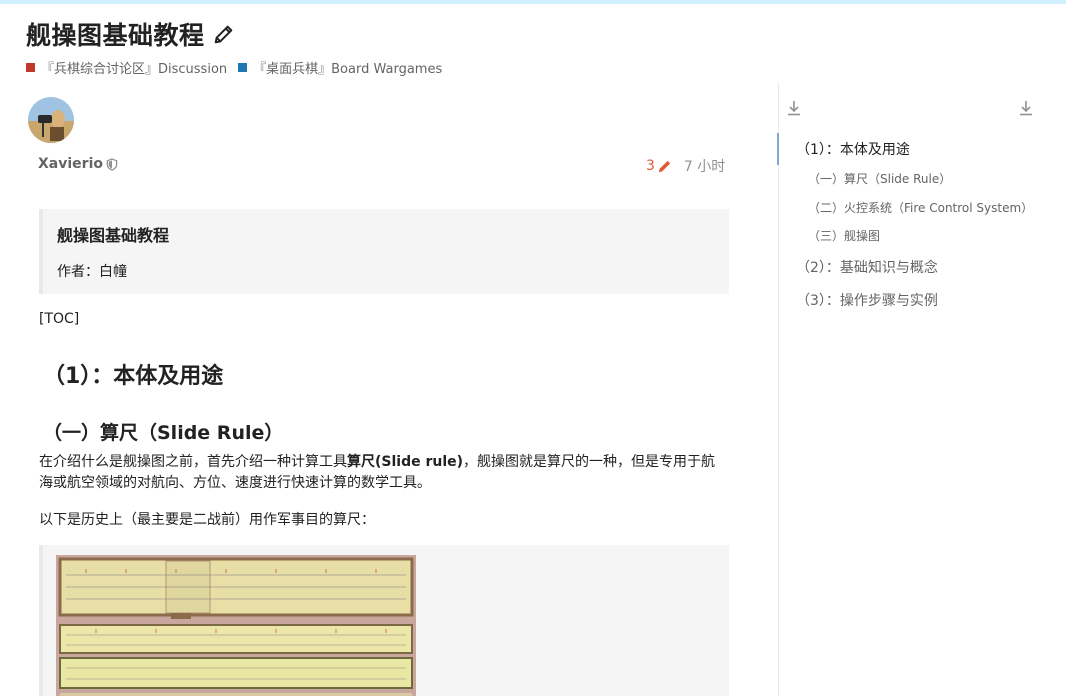 This screenshot has width=1066, height=696. I want to click on image-quote-block, so click(384, 620).